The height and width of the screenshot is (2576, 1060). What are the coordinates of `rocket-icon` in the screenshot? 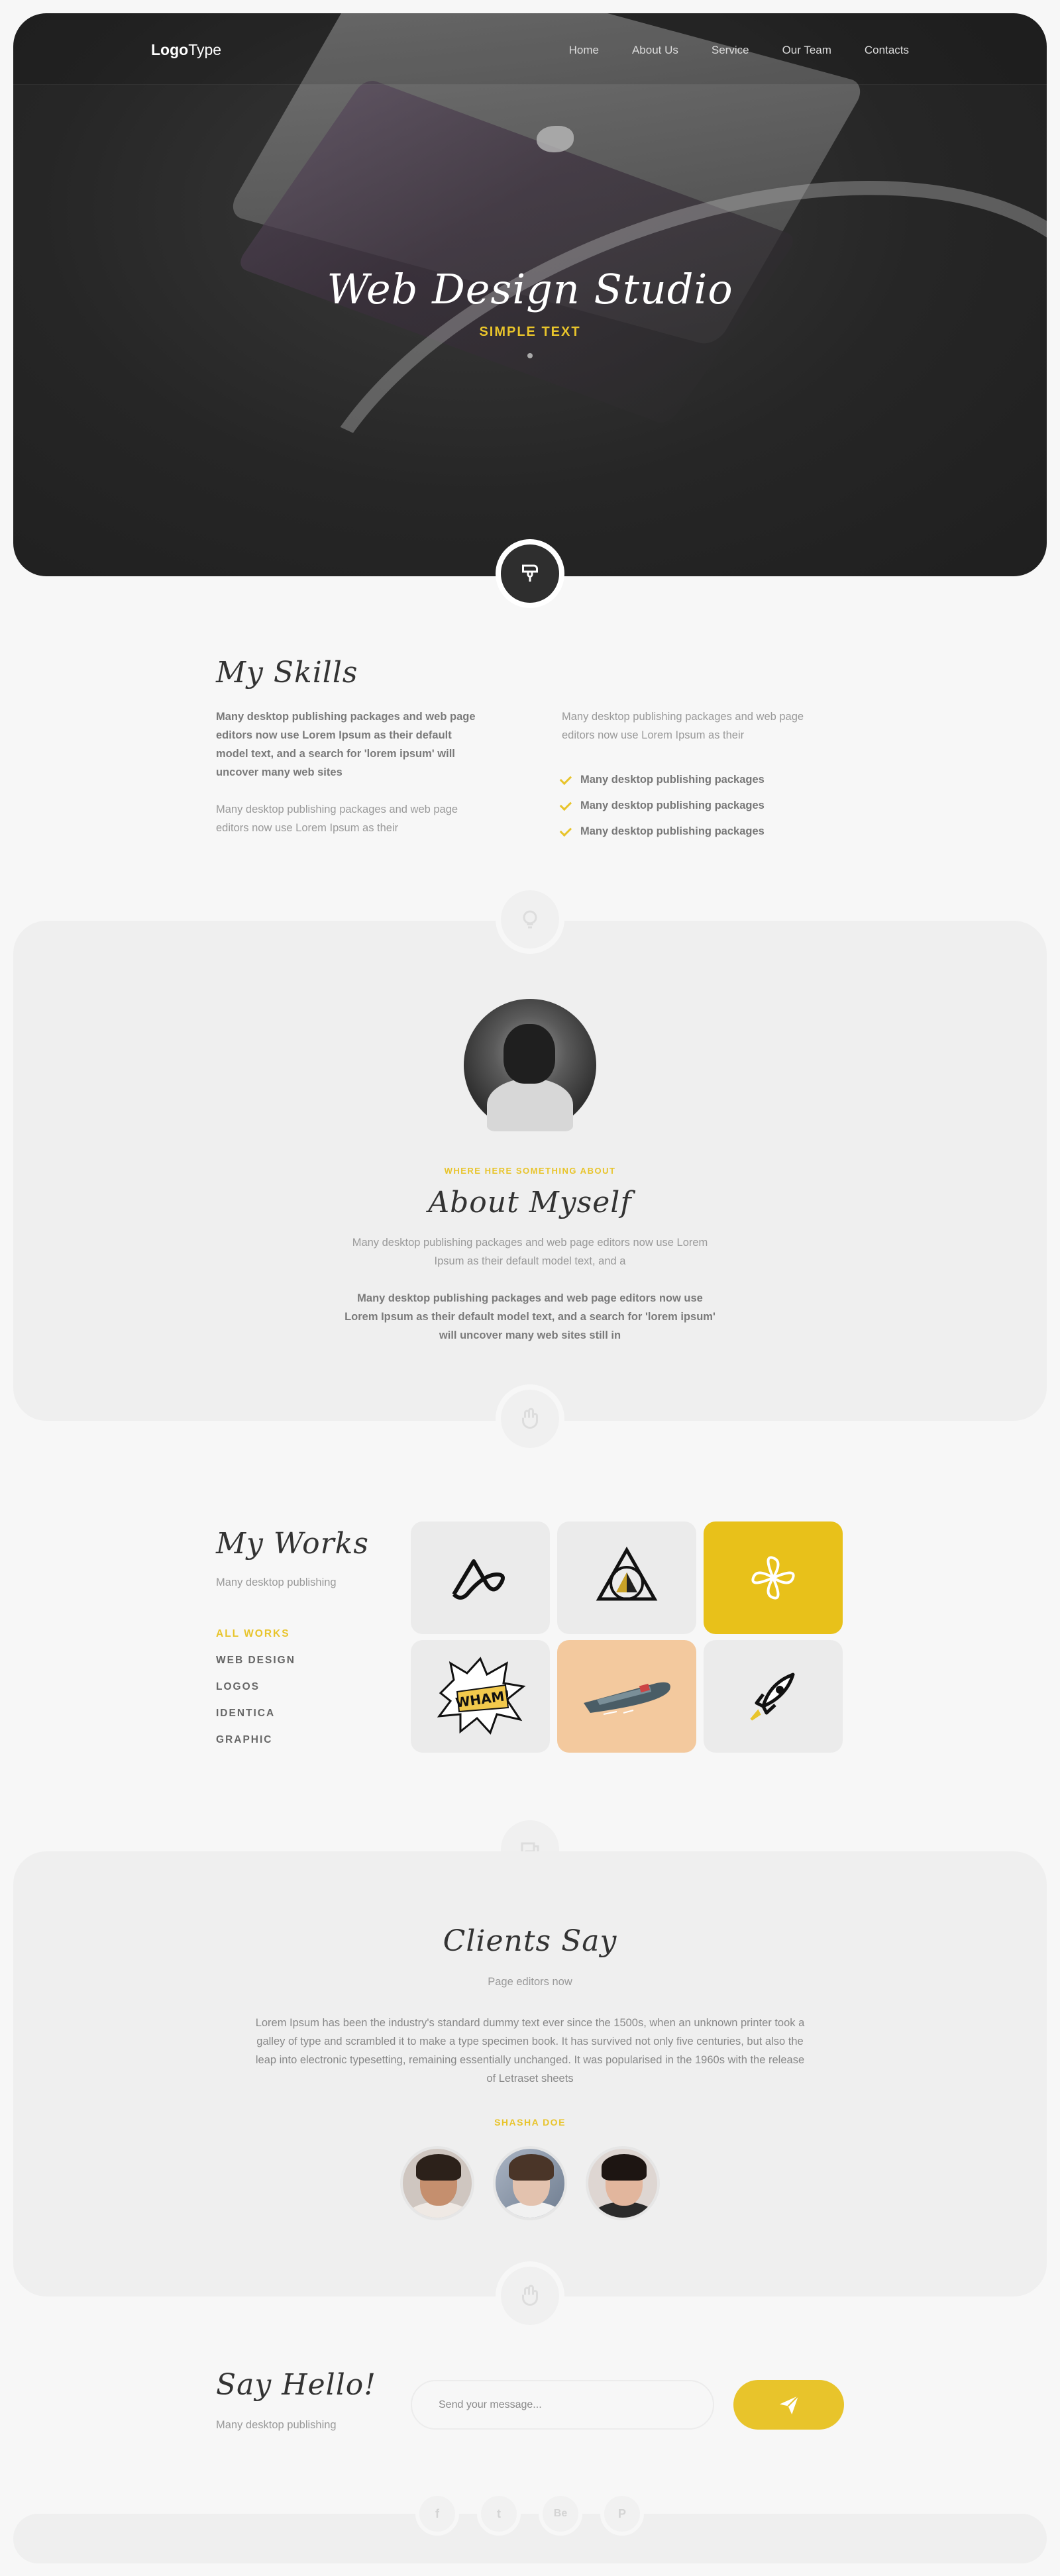 It's located at (772, 1697).